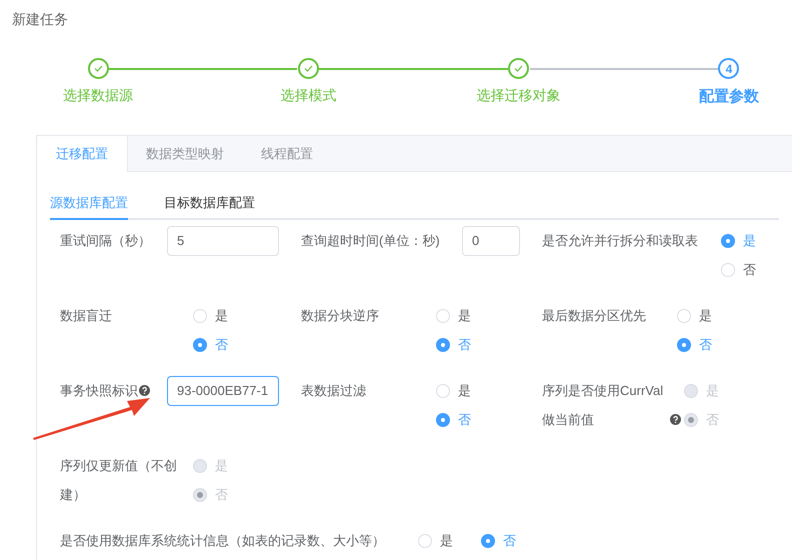 The width and height of the screenshot is (792, 560). I want to click on step-label: 选择迁移对象, so click(518, 96).